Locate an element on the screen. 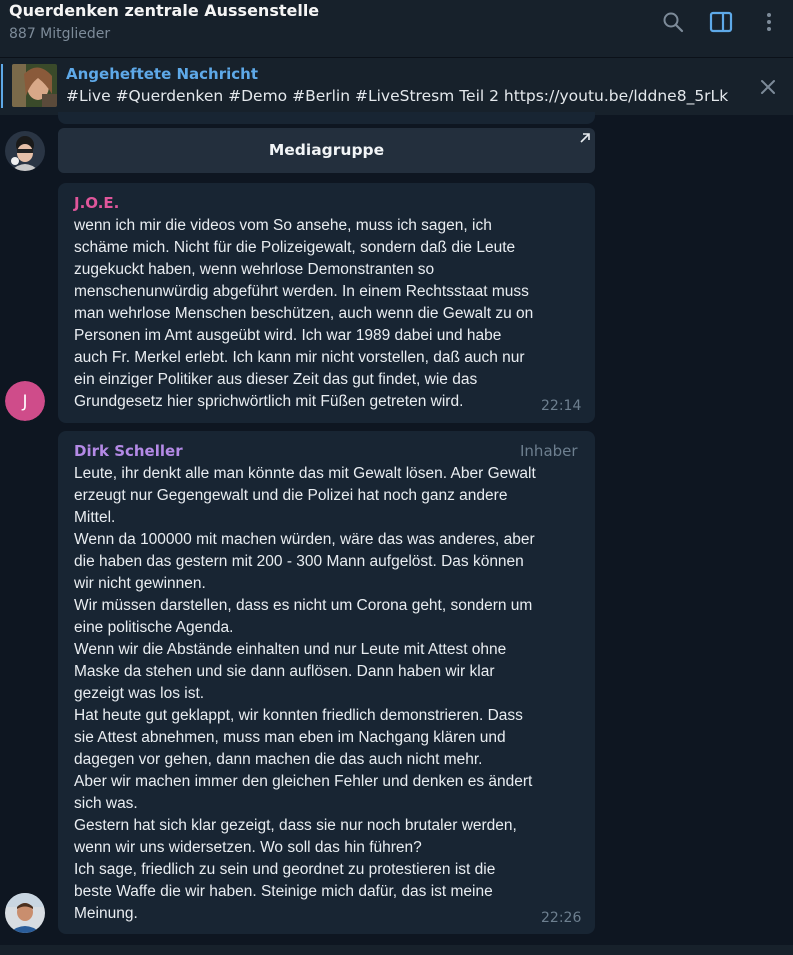 The width and height of the screenshot is (793, 955). role-badge: Inhaber is located at coordinates (549, 451).